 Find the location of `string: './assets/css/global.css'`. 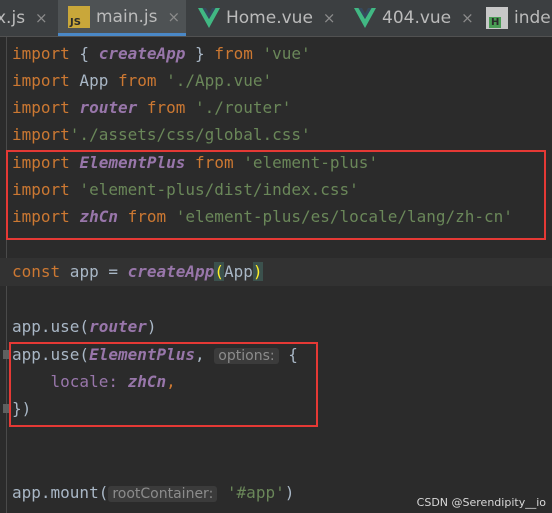

string: './assets/css/global.css' is located at coordinates (190, 134).